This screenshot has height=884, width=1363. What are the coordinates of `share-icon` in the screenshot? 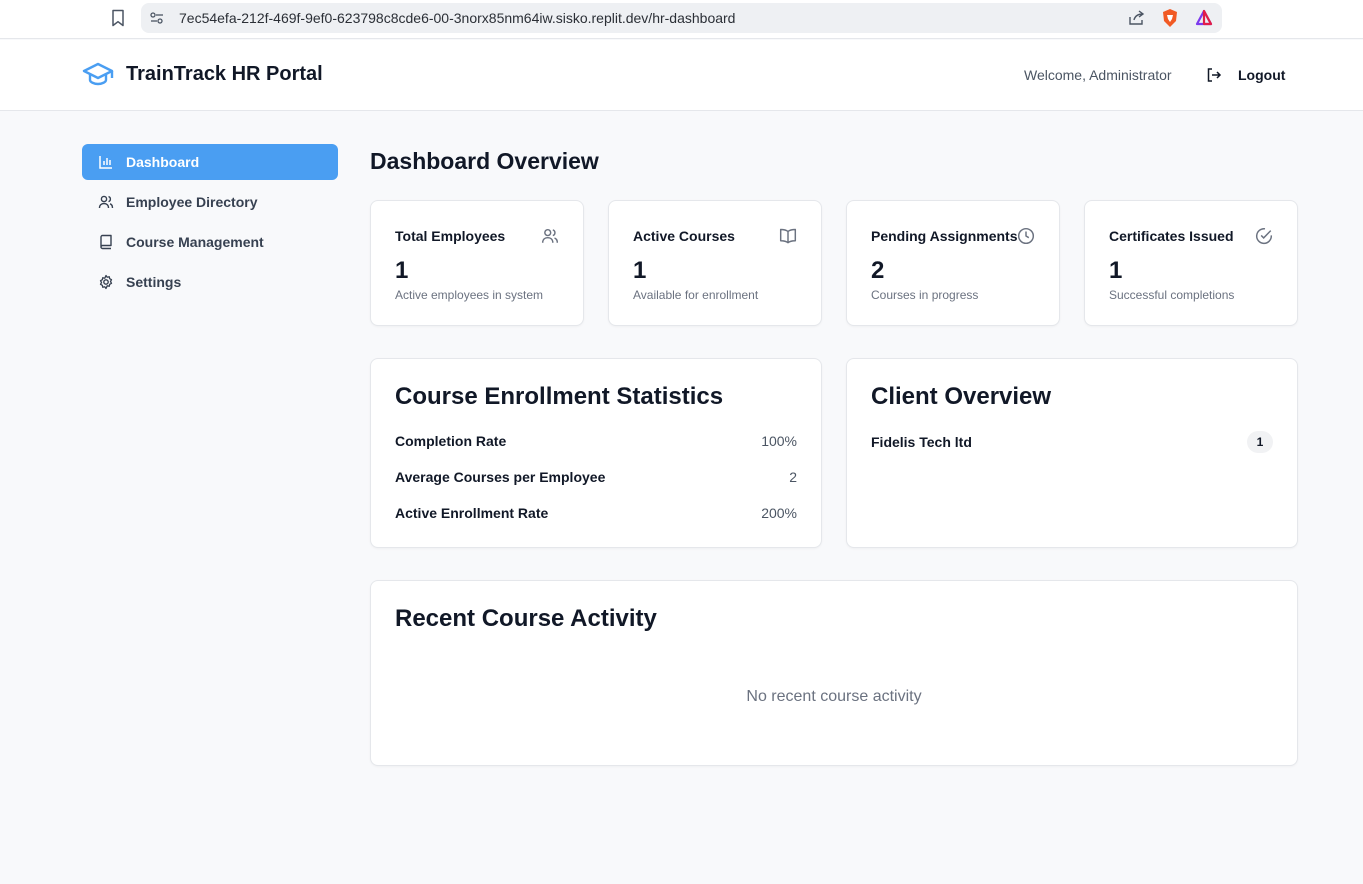 It's located at (1136, 18).